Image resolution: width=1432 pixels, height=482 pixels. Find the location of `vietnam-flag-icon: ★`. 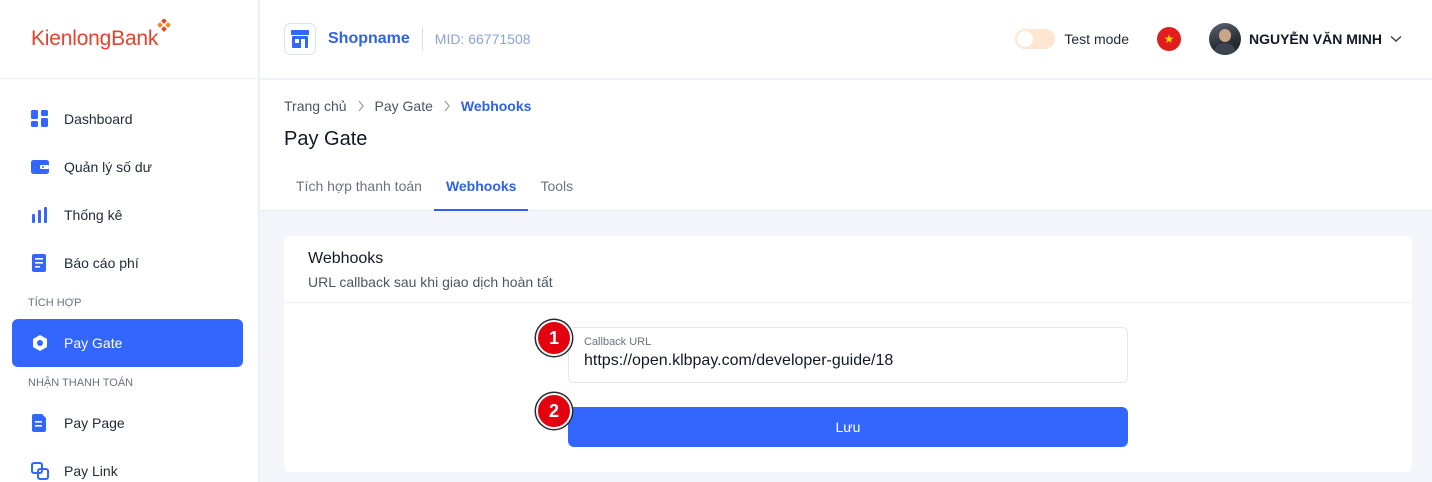

vietnam-flag-icon: ★ is located at coordinates (1168, 39).